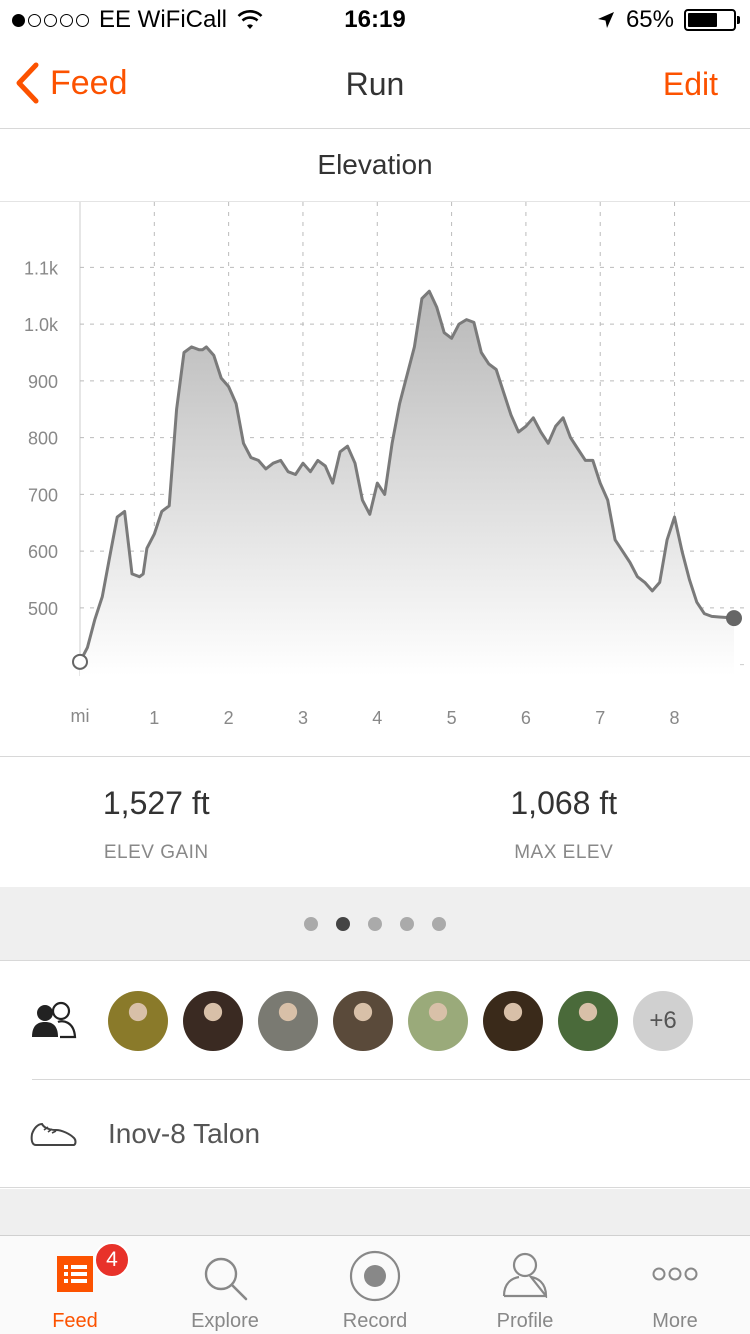  Describe the element at coordinates (204, 822) in the screenshot. I see `stat-elev-gain: 1,527 ft ELEV GAIN` at that location.